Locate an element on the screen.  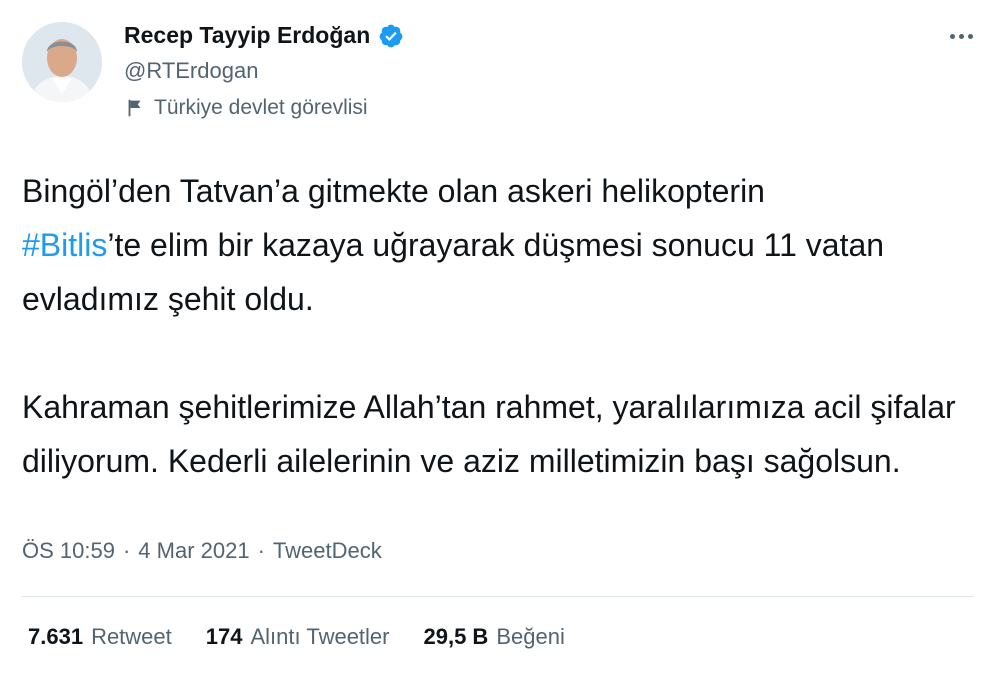
retweets-label: Retweet is located at coordinates (131, 636).